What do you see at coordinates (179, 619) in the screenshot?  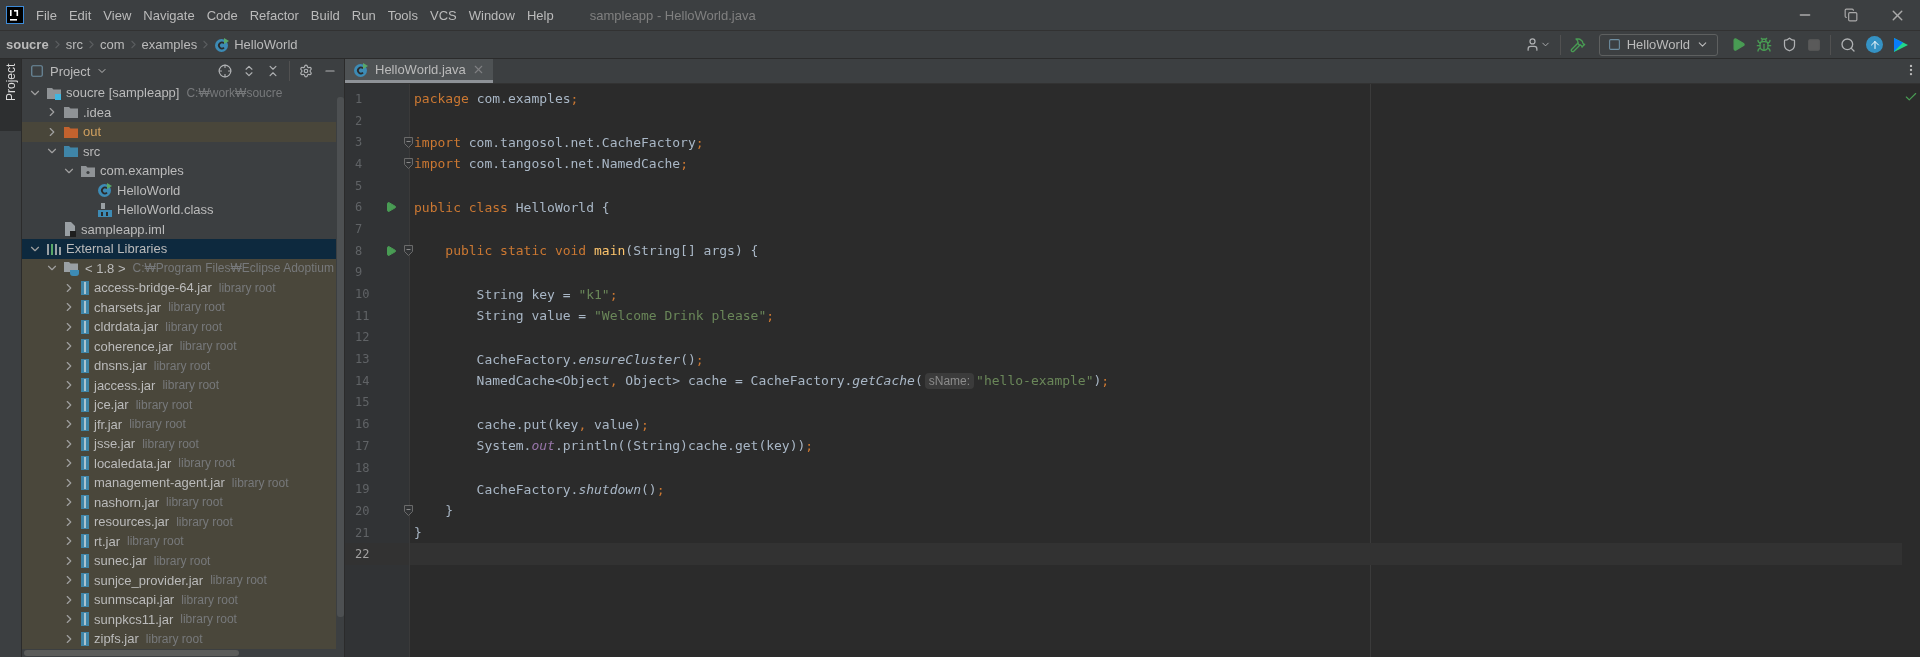 I see `tree-item: sunpkcs11.jar library root` at bounding box center [179, 619].